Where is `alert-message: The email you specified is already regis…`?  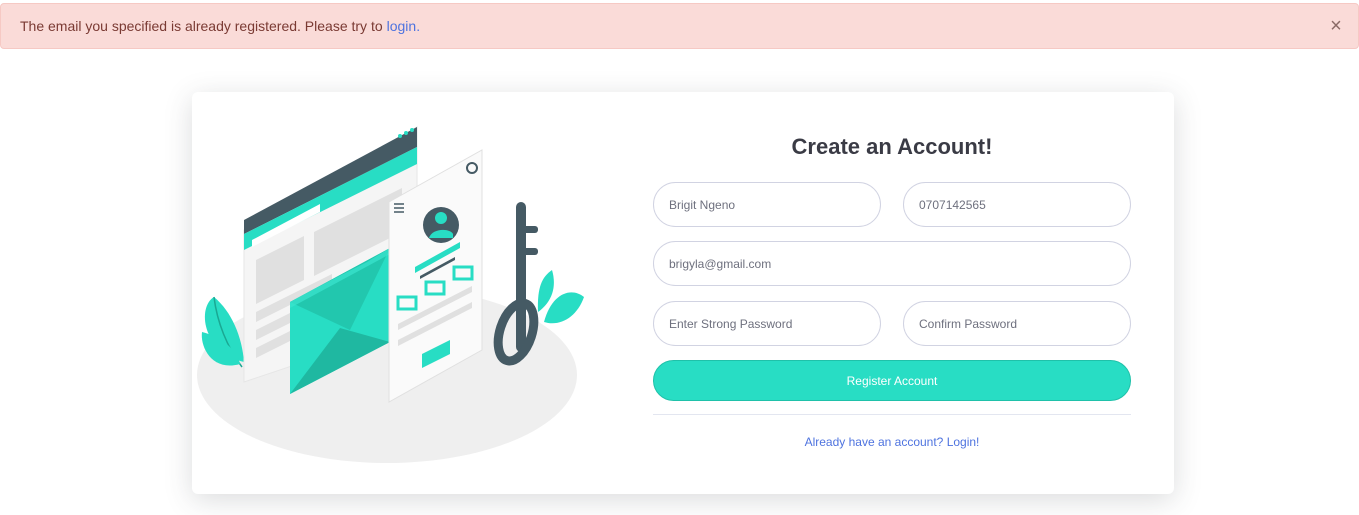
alert-message: The email you specified is already regis… is located at coordinates (201, 26).